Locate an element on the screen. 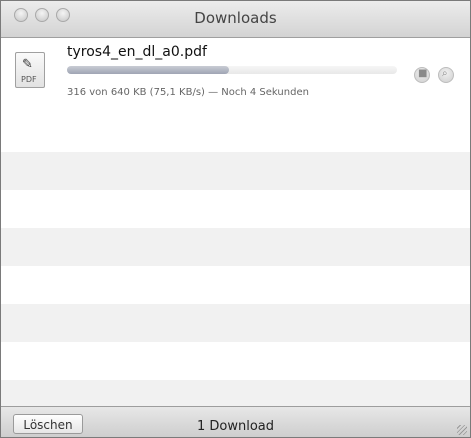 The image size is (471, 438). pdf-document-icon: ✎ PDF is located at coordinates (30, 70).